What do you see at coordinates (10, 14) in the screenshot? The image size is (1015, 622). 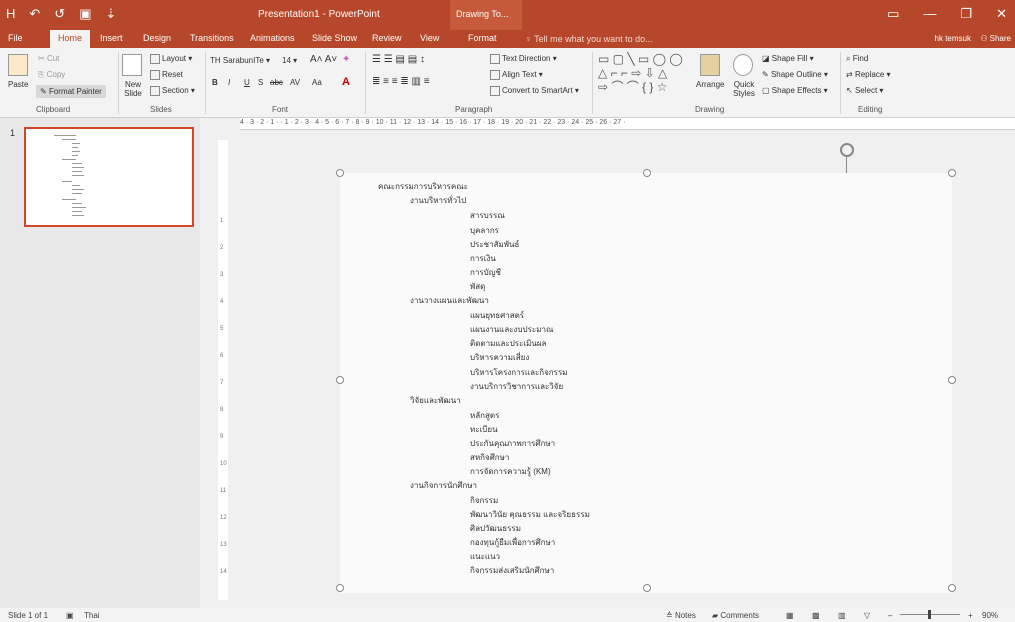 I see `save-icon: H` at bounding box center [10, 14].